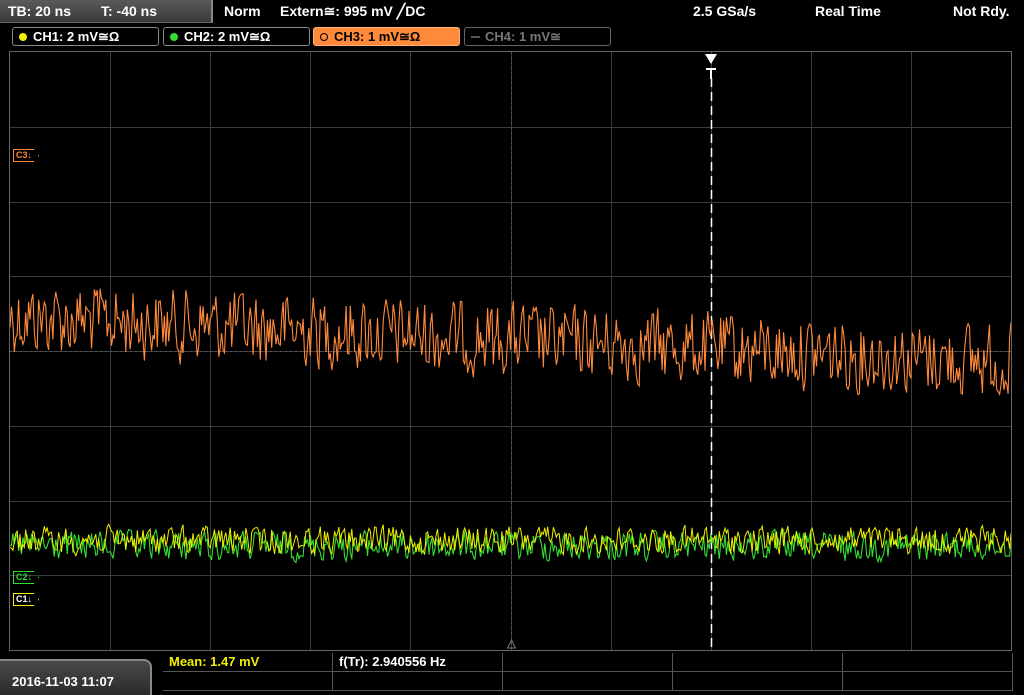 The height and width of the screenshot is (695, 1024). Describe the element at coordinates (40, 11) in the screenshot. I see `timebase-label: TB: 20 ns` at that location.